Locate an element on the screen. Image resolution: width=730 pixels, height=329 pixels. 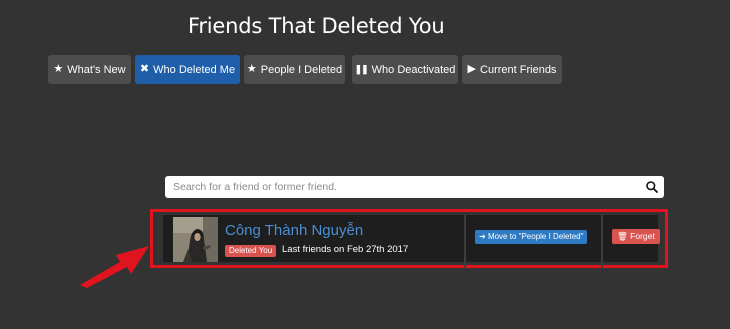
status-badge: Deleted You is located at coordinates (251, 251).